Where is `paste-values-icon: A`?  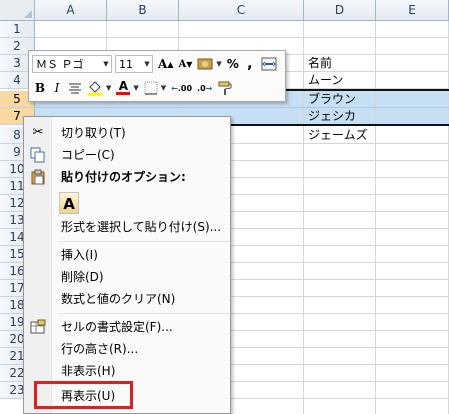
paste-values-icon: A is located at coordinates (69, 203).